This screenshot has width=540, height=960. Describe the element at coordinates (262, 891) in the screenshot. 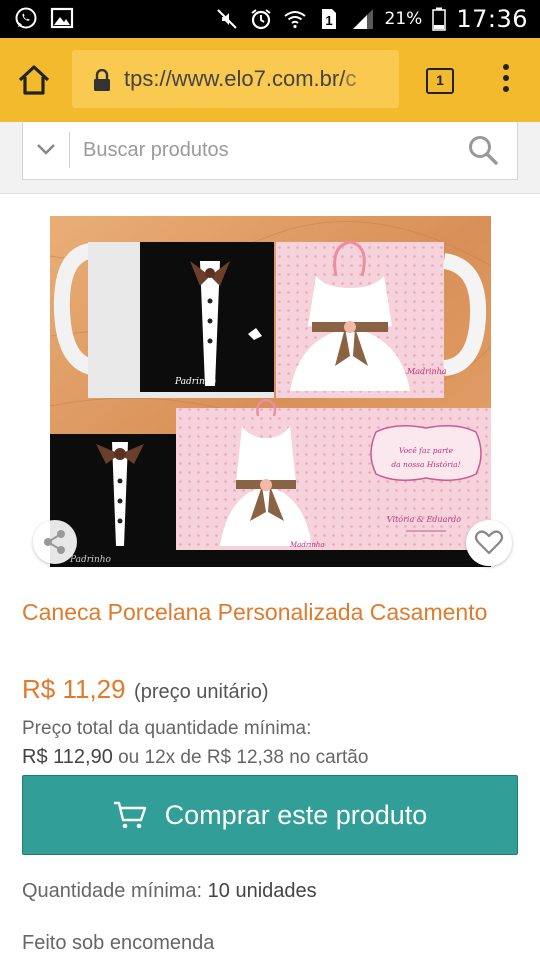

I see `min-quantity-value: 10 unidades` at that location.